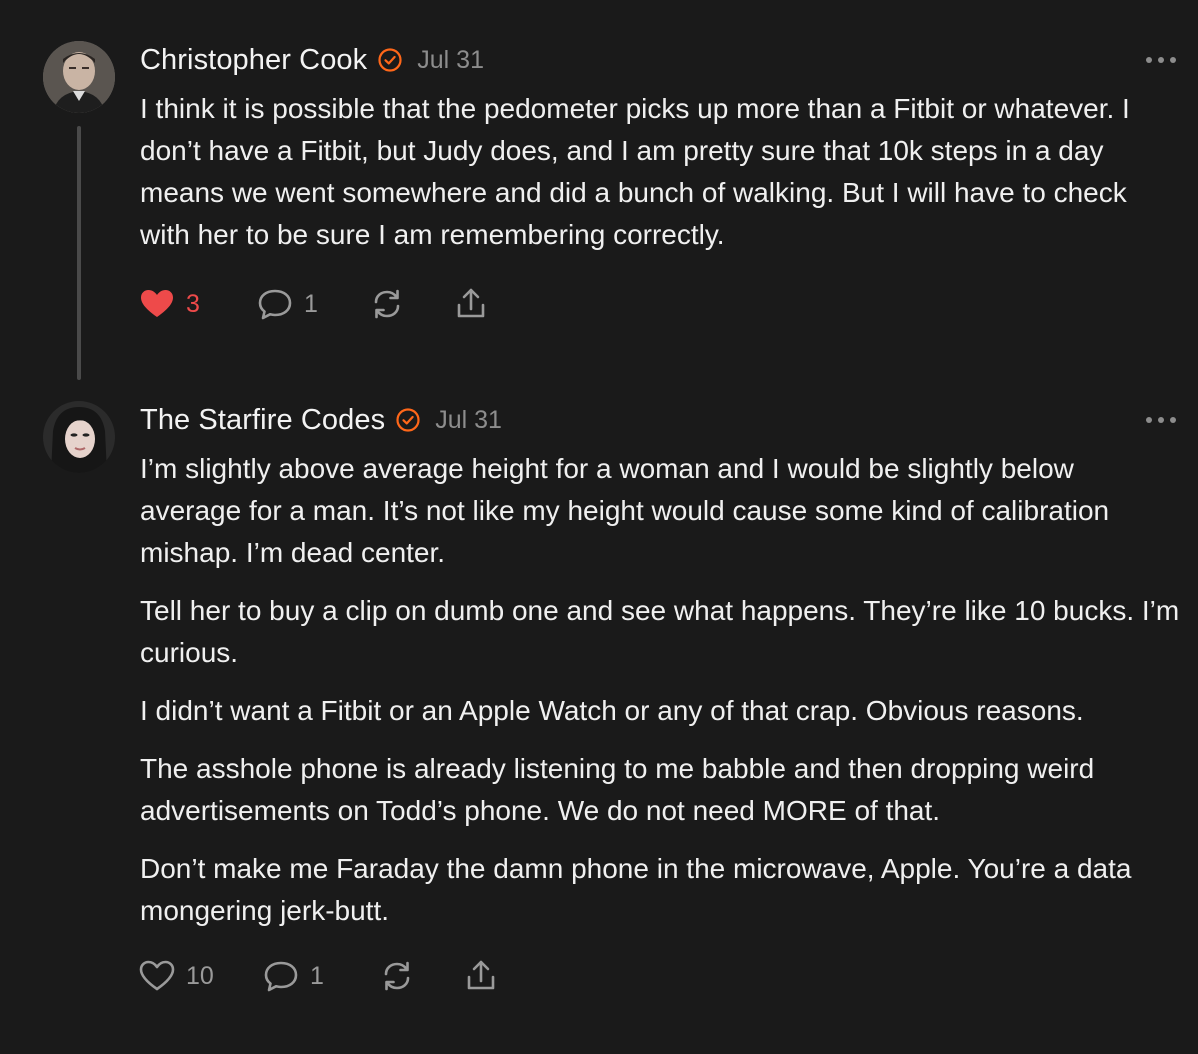 The width and height of the screenshot is (1198, 1054). I want to click on like-button: 3, so click(197, 304).